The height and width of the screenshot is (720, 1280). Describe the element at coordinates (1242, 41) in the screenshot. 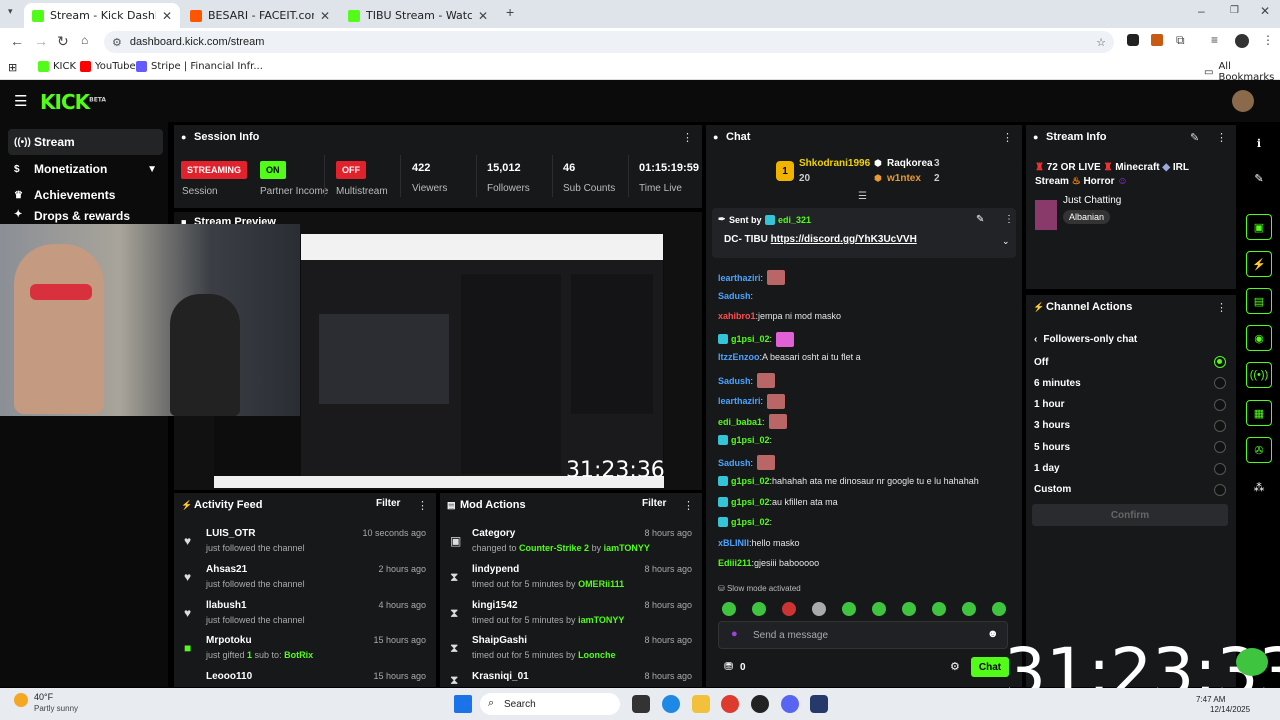

I see `profile-avatar` at that location.